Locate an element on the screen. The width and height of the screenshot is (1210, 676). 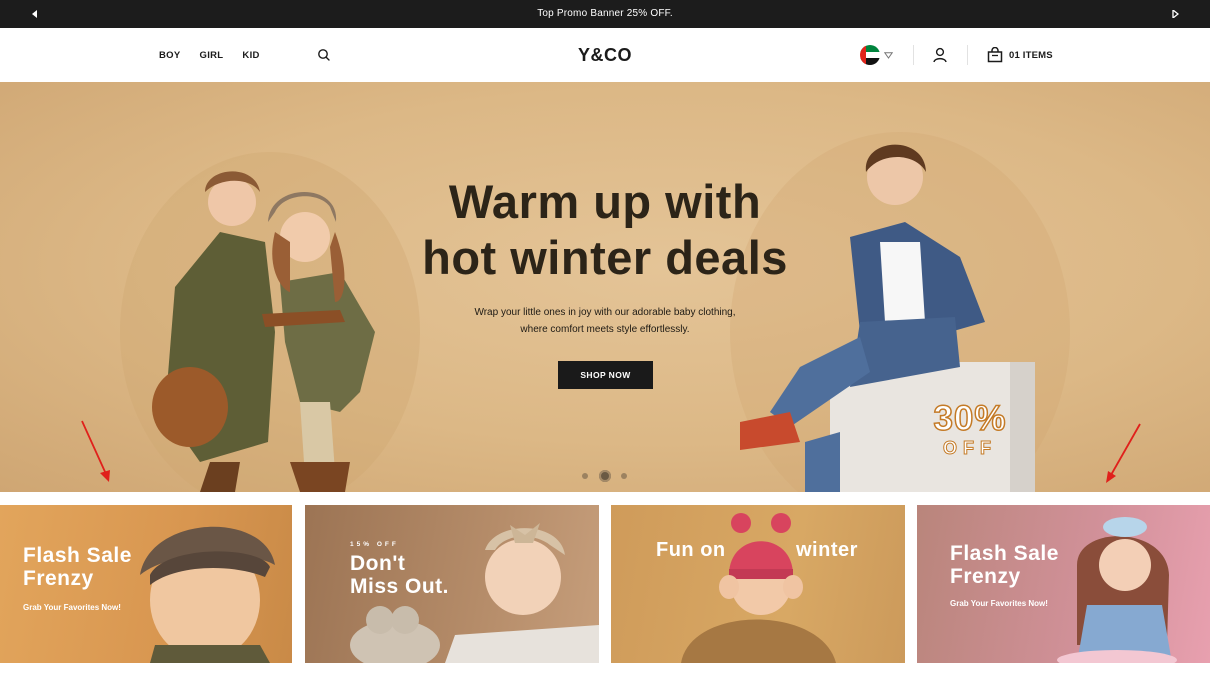
card2-kicker: 15% OFF is located at coordinates (374, 544).